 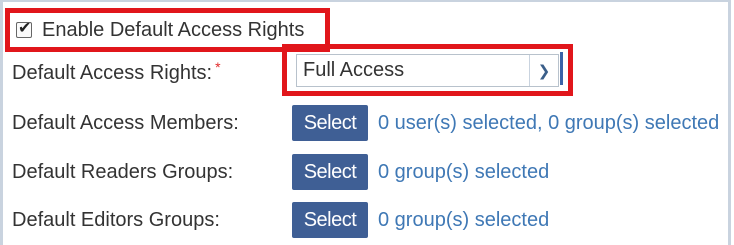 I want to click on default-readers-groups-controls: Select 0 group(s) selected, so click(x=420, y=172).